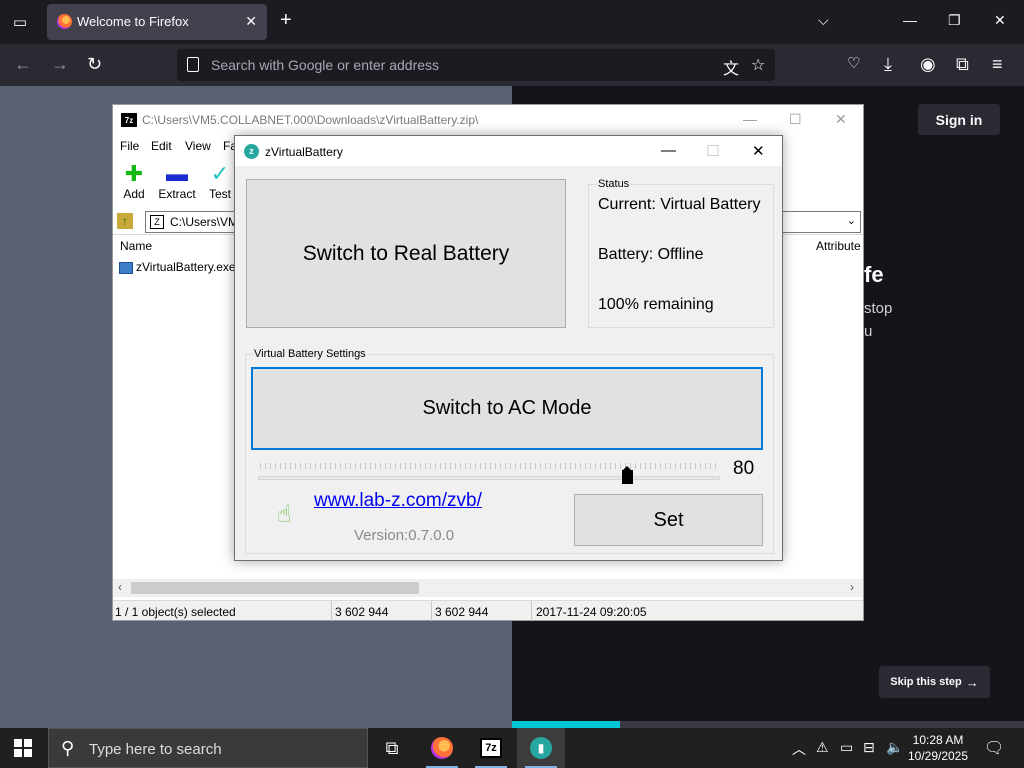  I want to click on battery-icon: ▭, so click(846, 747).